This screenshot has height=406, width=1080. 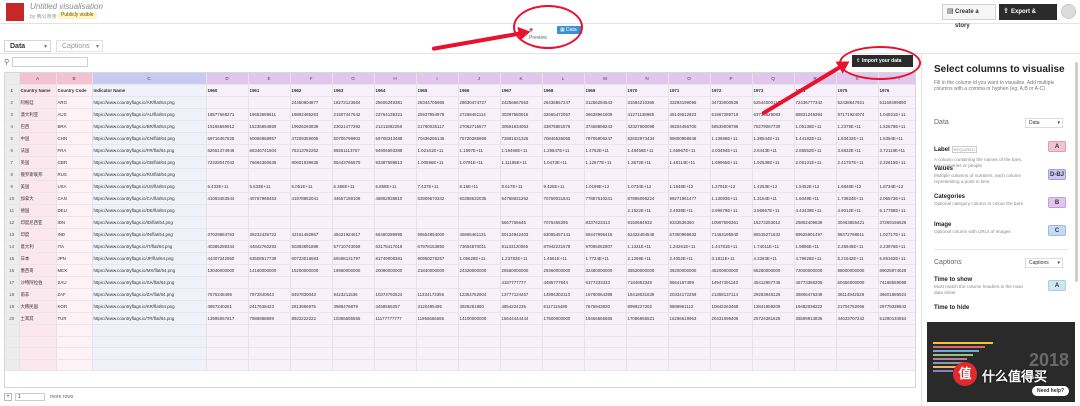 I want to click on data-cell: 52438647921, so click(x=857, y=103).